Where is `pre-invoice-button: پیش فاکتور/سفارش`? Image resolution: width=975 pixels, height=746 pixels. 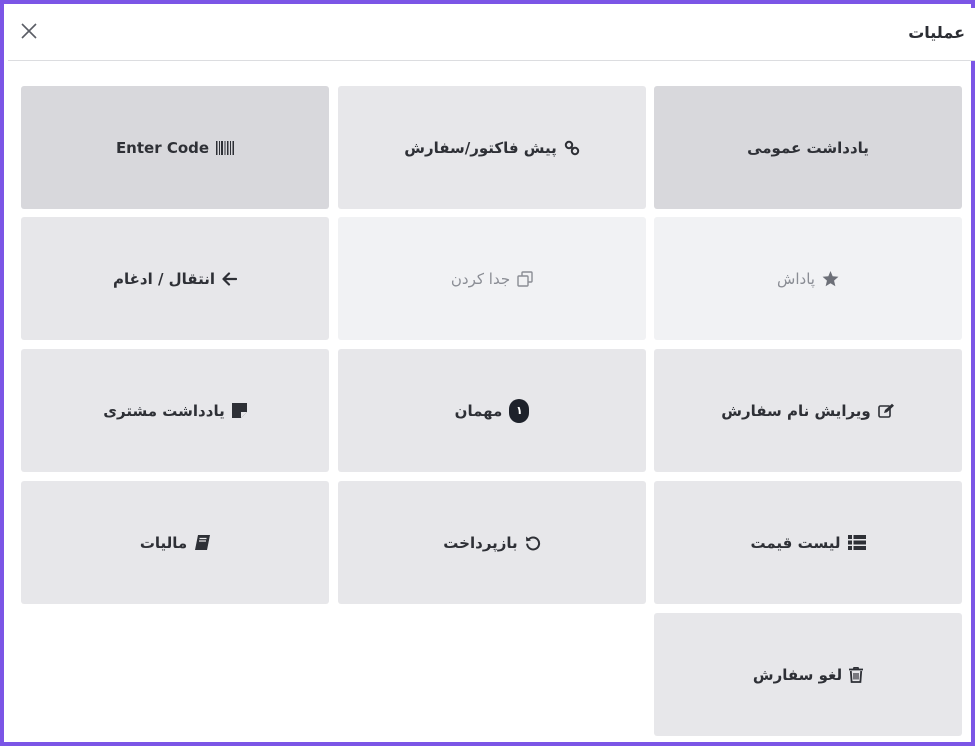 pre-invoice-button: پیش فاکتور/سفارش is located at coordinates (492, 147).